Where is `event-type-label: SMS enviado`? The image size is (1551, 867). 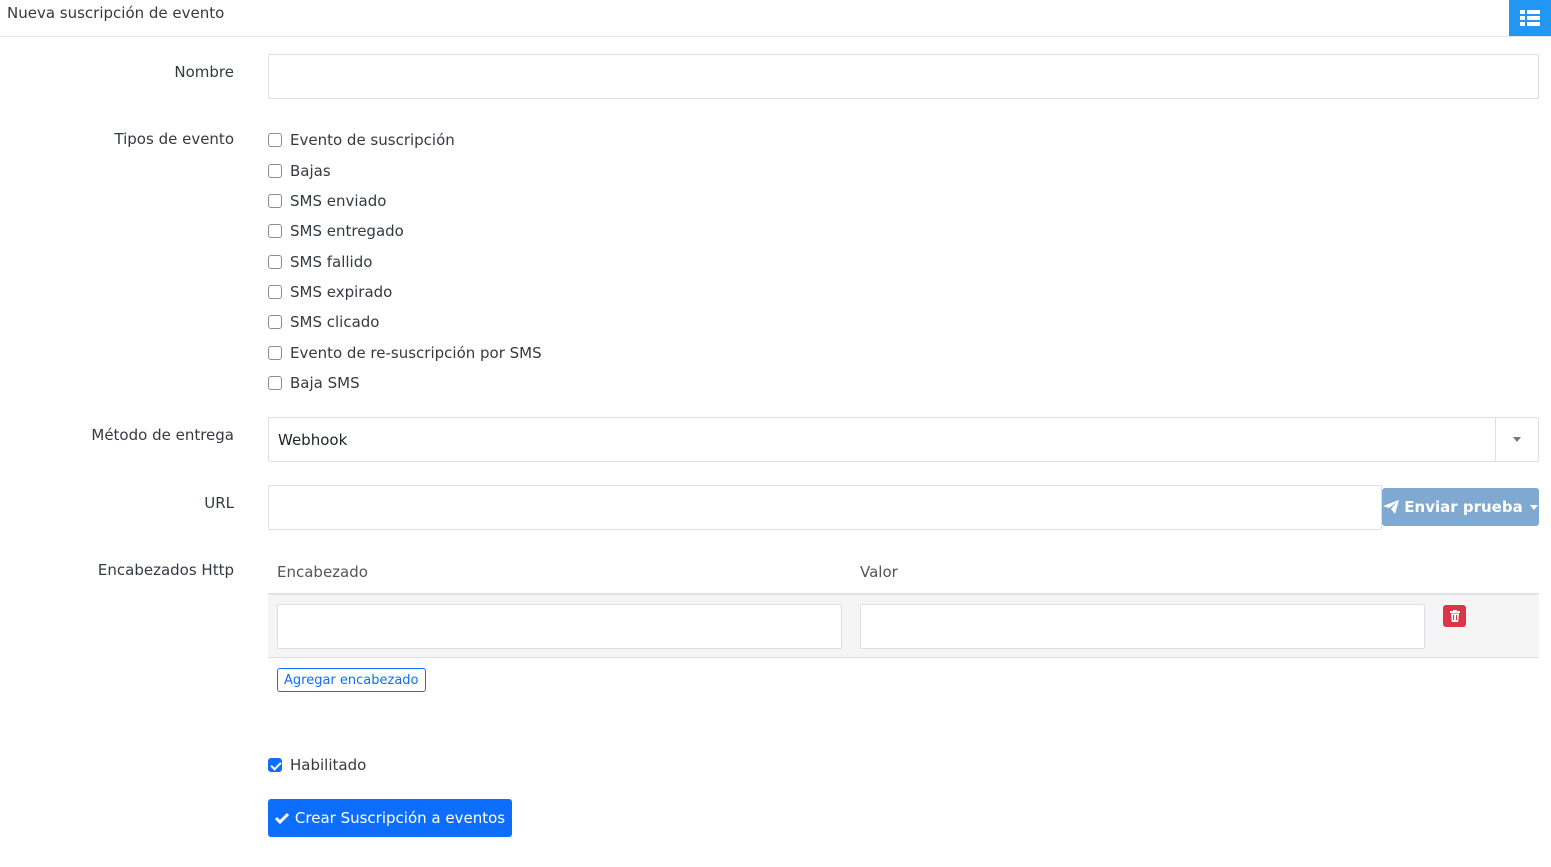
event-type-label: SMS enviado is located at coordinates (338, 201).